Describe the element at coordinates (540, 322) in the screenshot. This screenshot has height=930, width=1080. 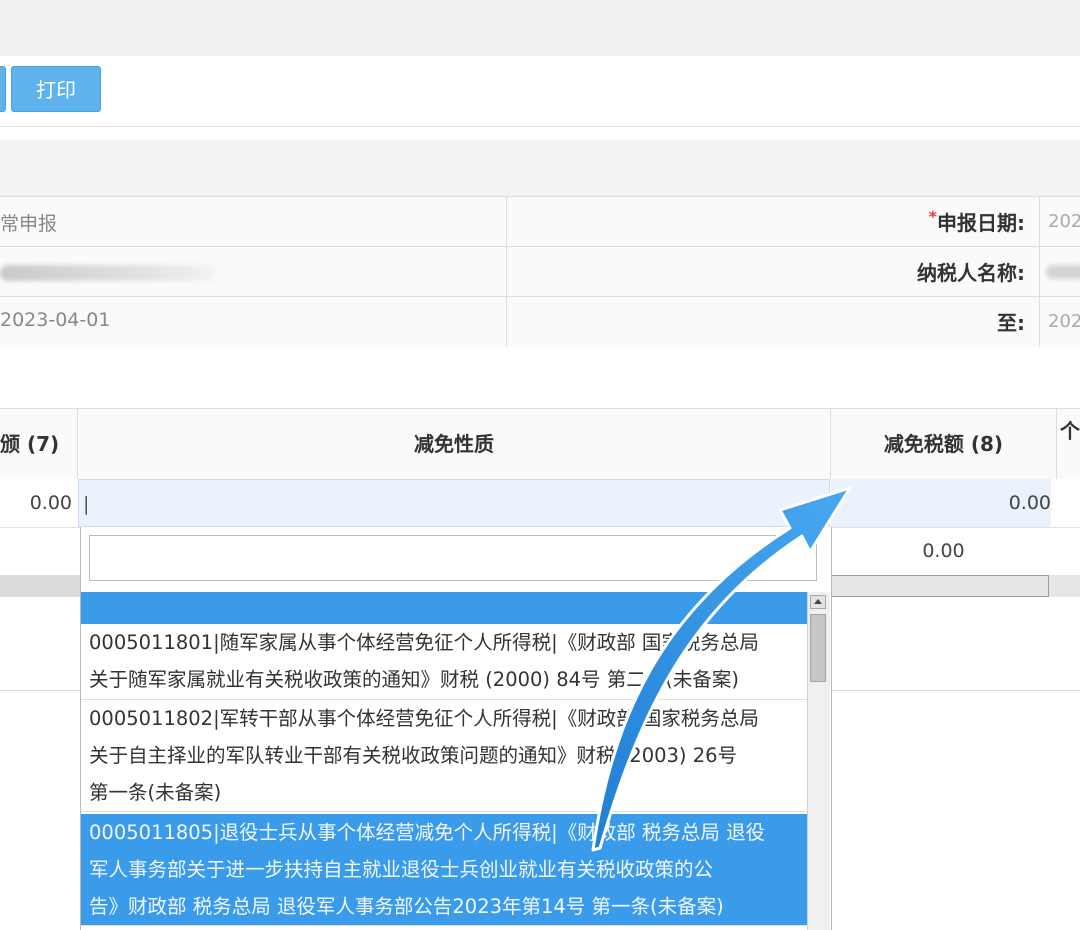
I see `info-row-period-end: 2023-04-01 至: 202` at that location.